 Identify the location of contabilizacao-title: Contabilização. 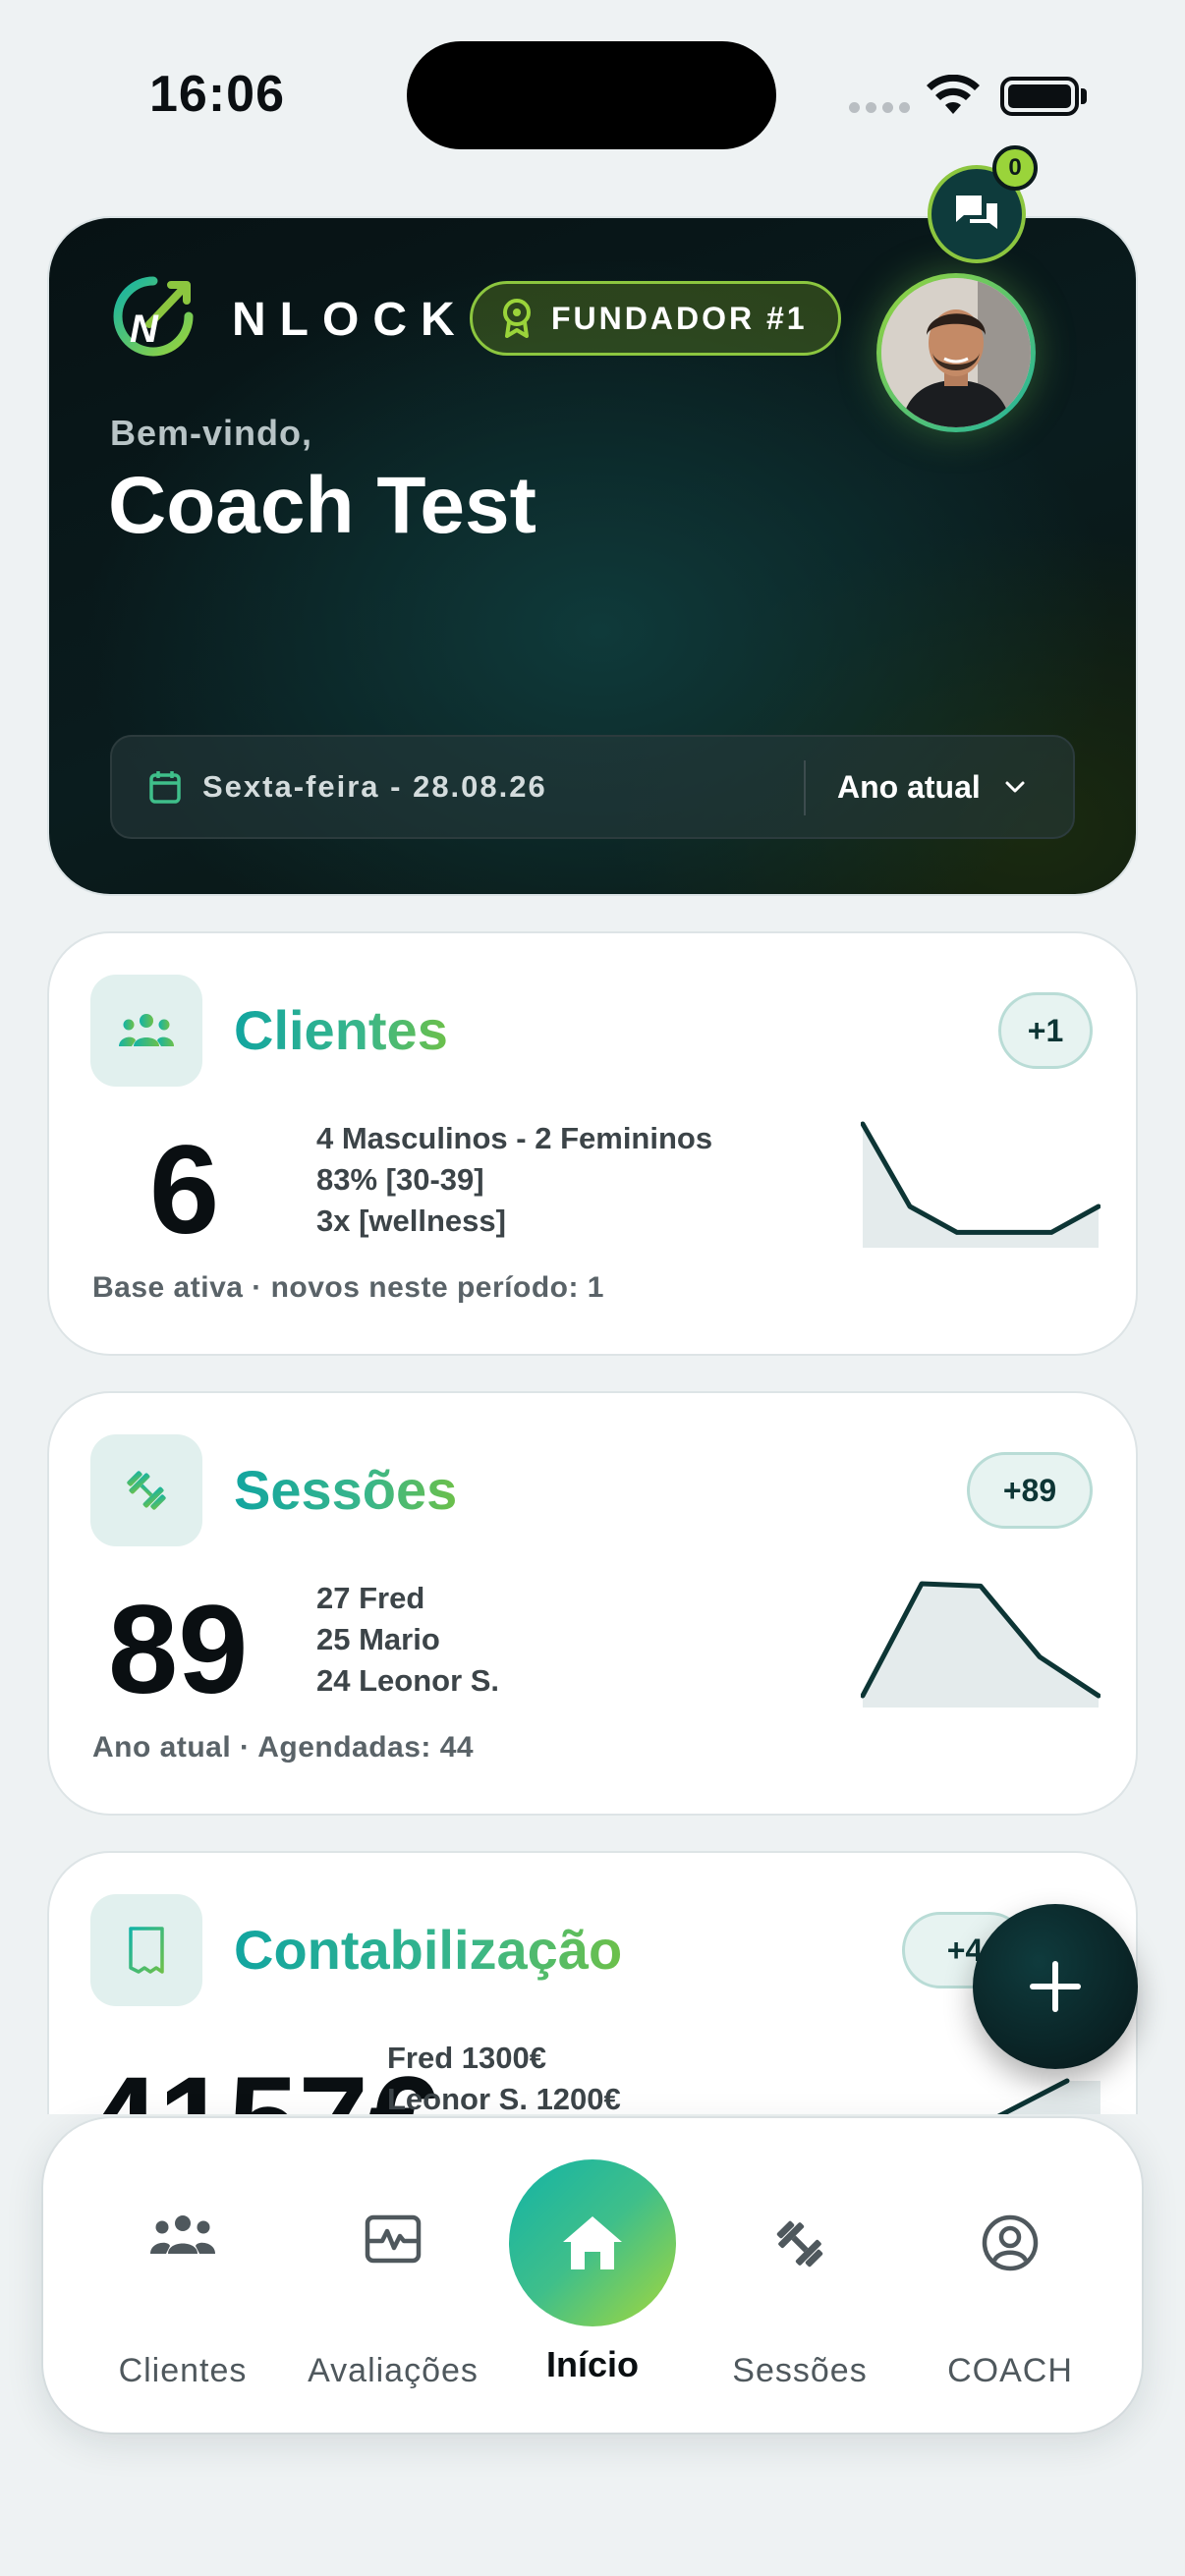
(429, 1950).